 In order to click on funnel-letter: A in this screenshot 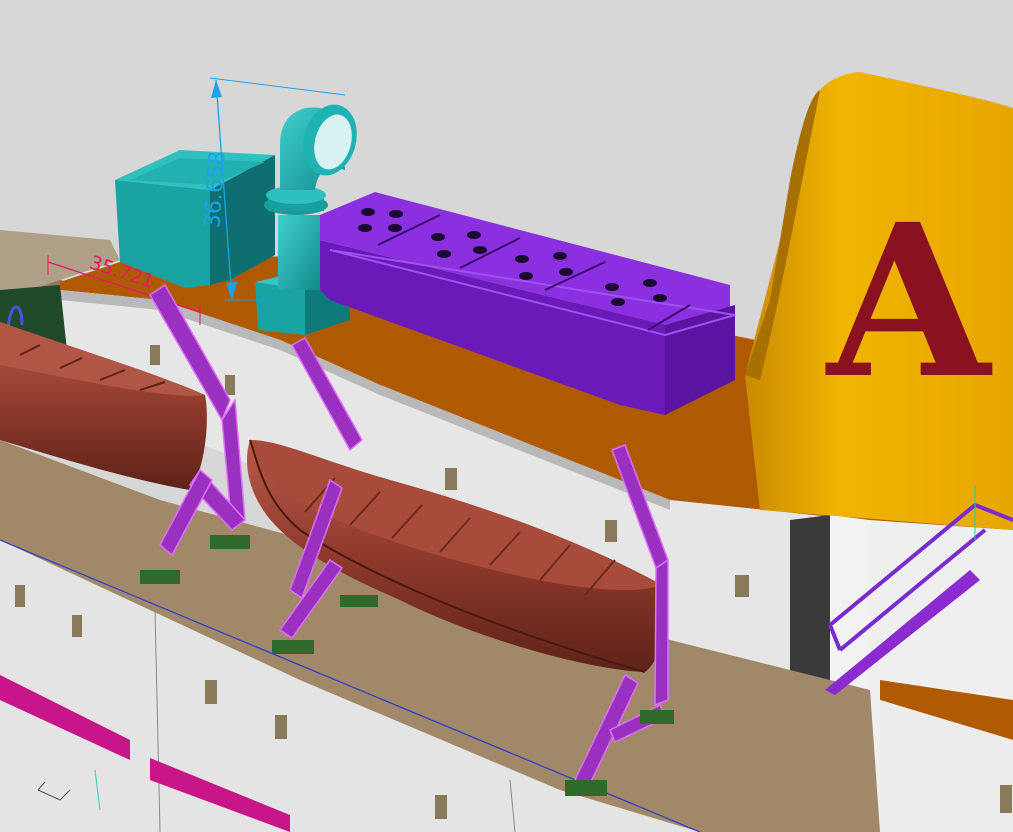, I will do `click(909, 301)`.